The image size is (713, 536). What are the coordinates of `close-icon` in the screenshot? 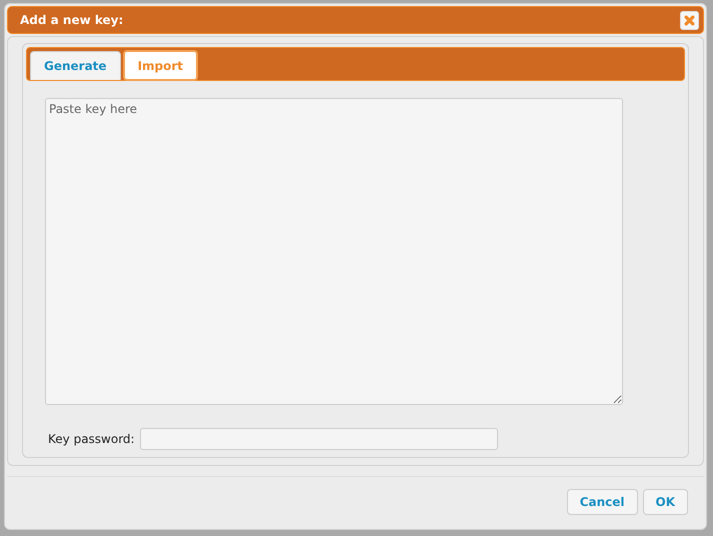 It's located at (689, 20).